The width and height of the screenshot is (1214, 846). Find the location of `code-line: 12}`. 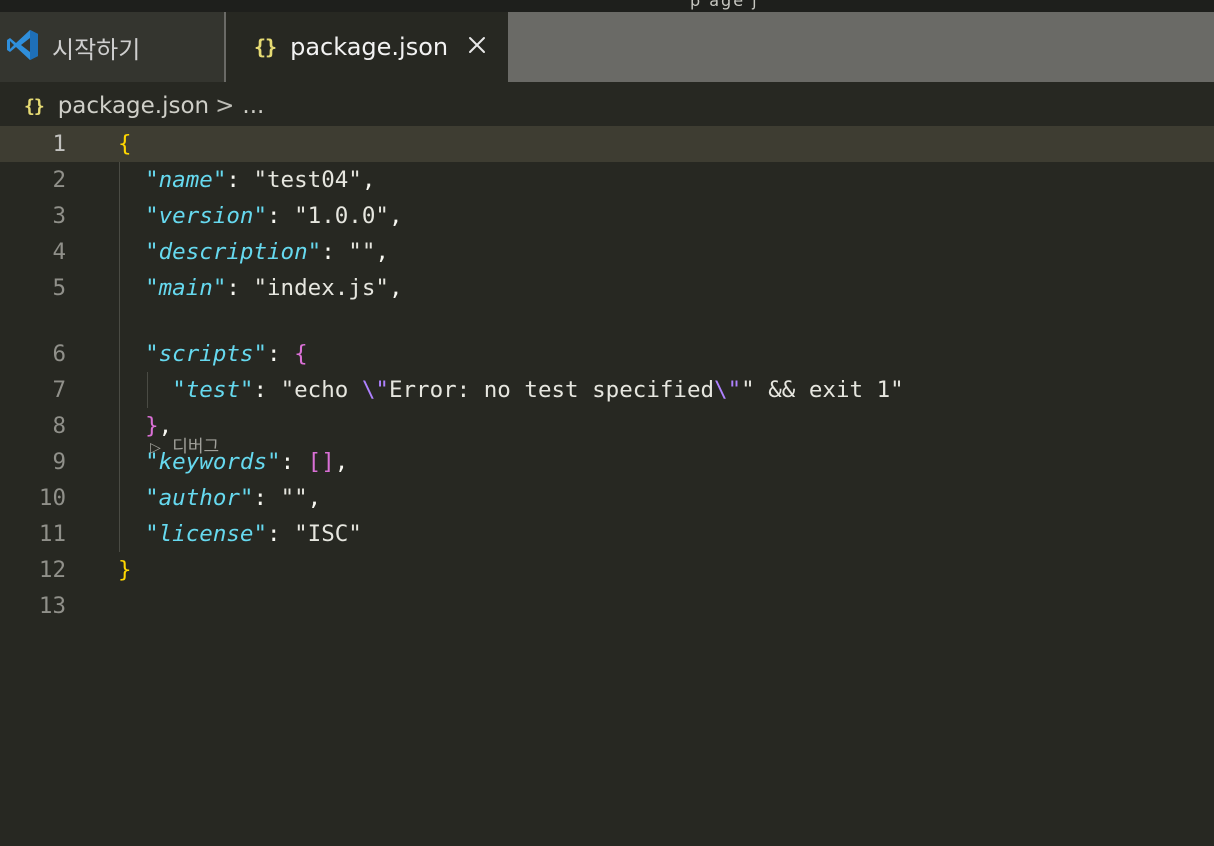

code-line: 12} is located at coordinates (607, 570).